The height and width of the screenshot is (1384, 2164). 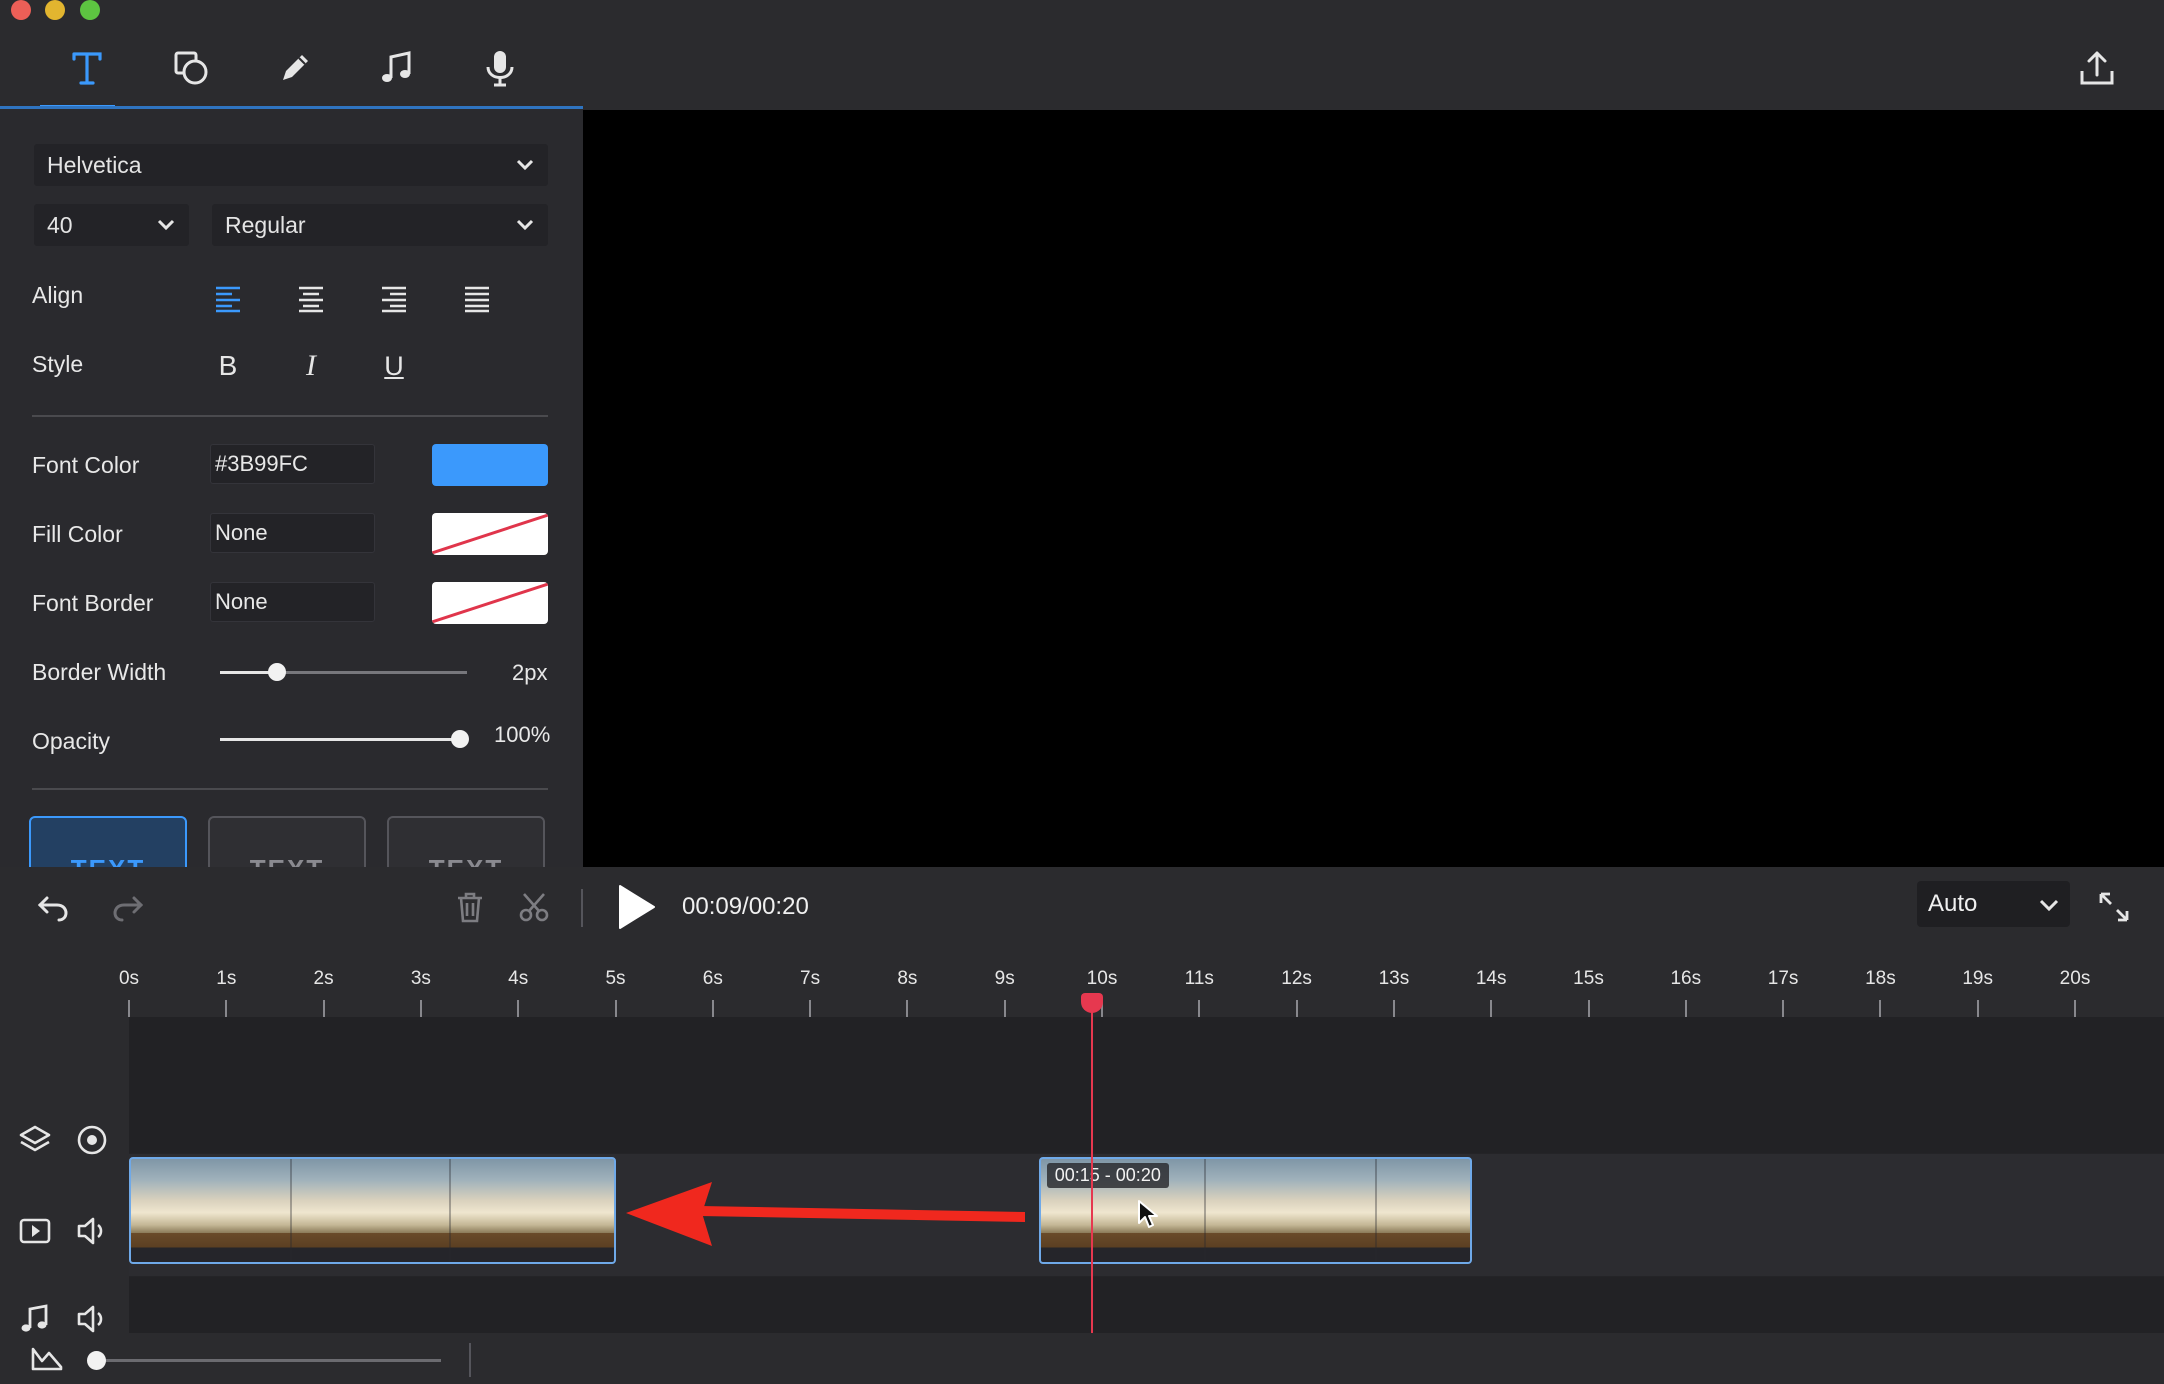 What do you see at coordinates (1880, 978) in the screenshot?
I see `ruler-tick-label: 18s` at bounding box center [1880, 978].